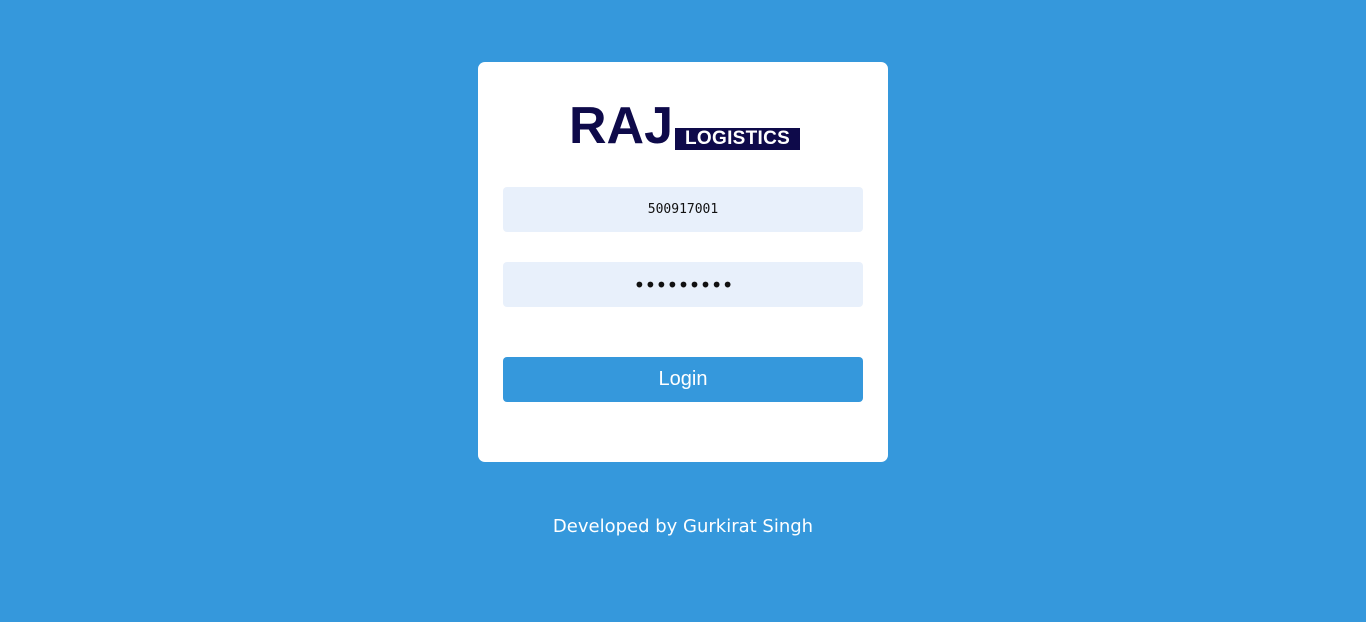 This screenshot has width=1366, height=622. Describe the element at coordinates (683, 379) in the screenshot. I see `login-button: Login` at that location.